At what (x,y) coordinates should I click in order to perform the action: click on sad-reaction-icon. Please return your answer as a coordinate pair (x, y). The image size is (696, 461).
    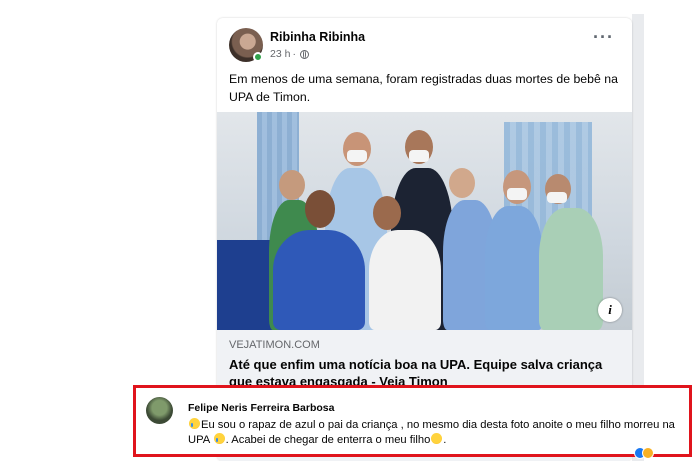
    Looking at the image, I should click on (648, 453).